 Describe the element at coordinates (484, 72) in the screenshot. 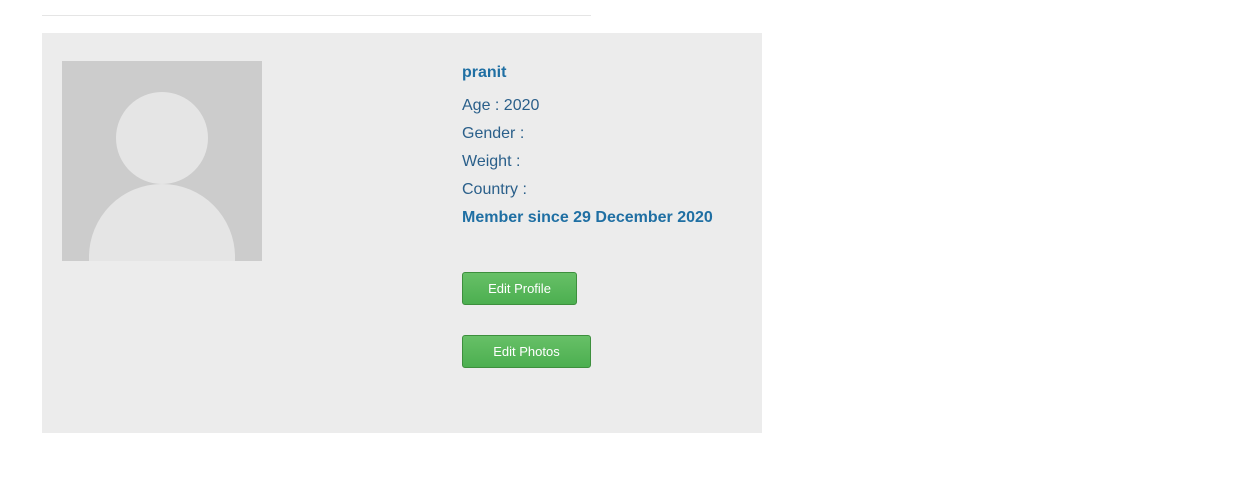

I see `profile-username: pranit` at that location.